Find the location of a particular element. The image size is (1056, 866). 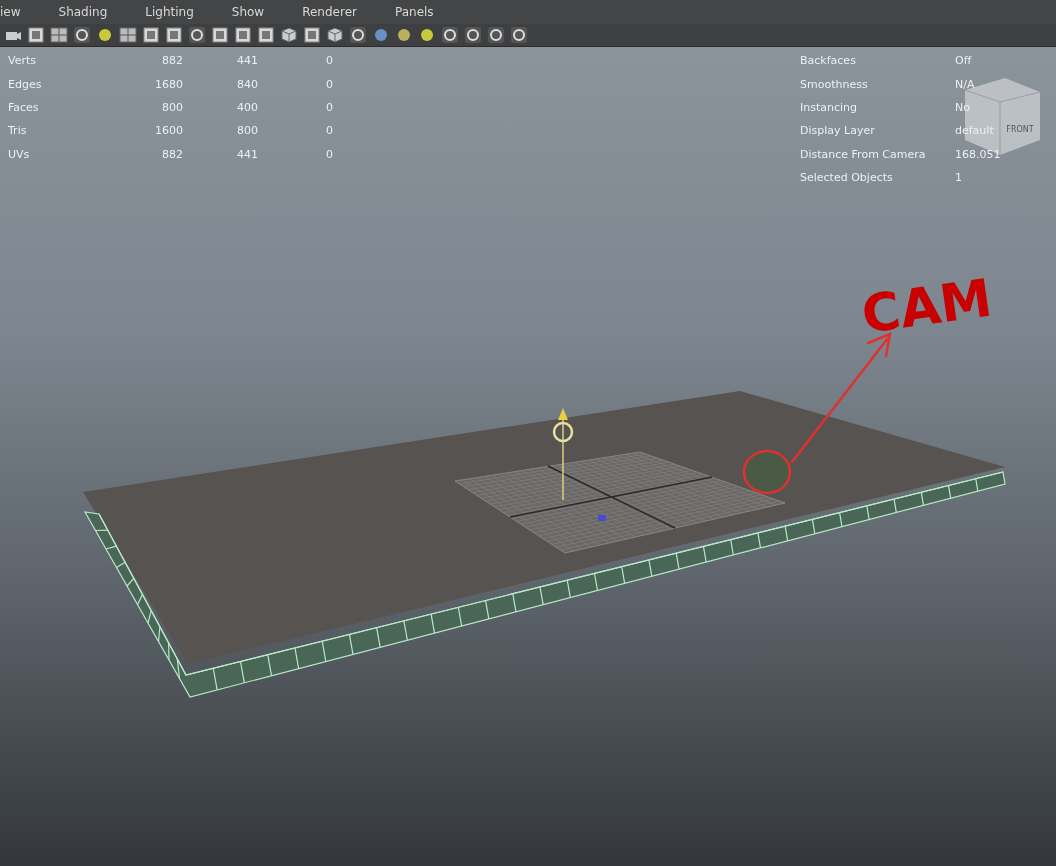

hud-value: 1 is located at coordinates (958, 177).